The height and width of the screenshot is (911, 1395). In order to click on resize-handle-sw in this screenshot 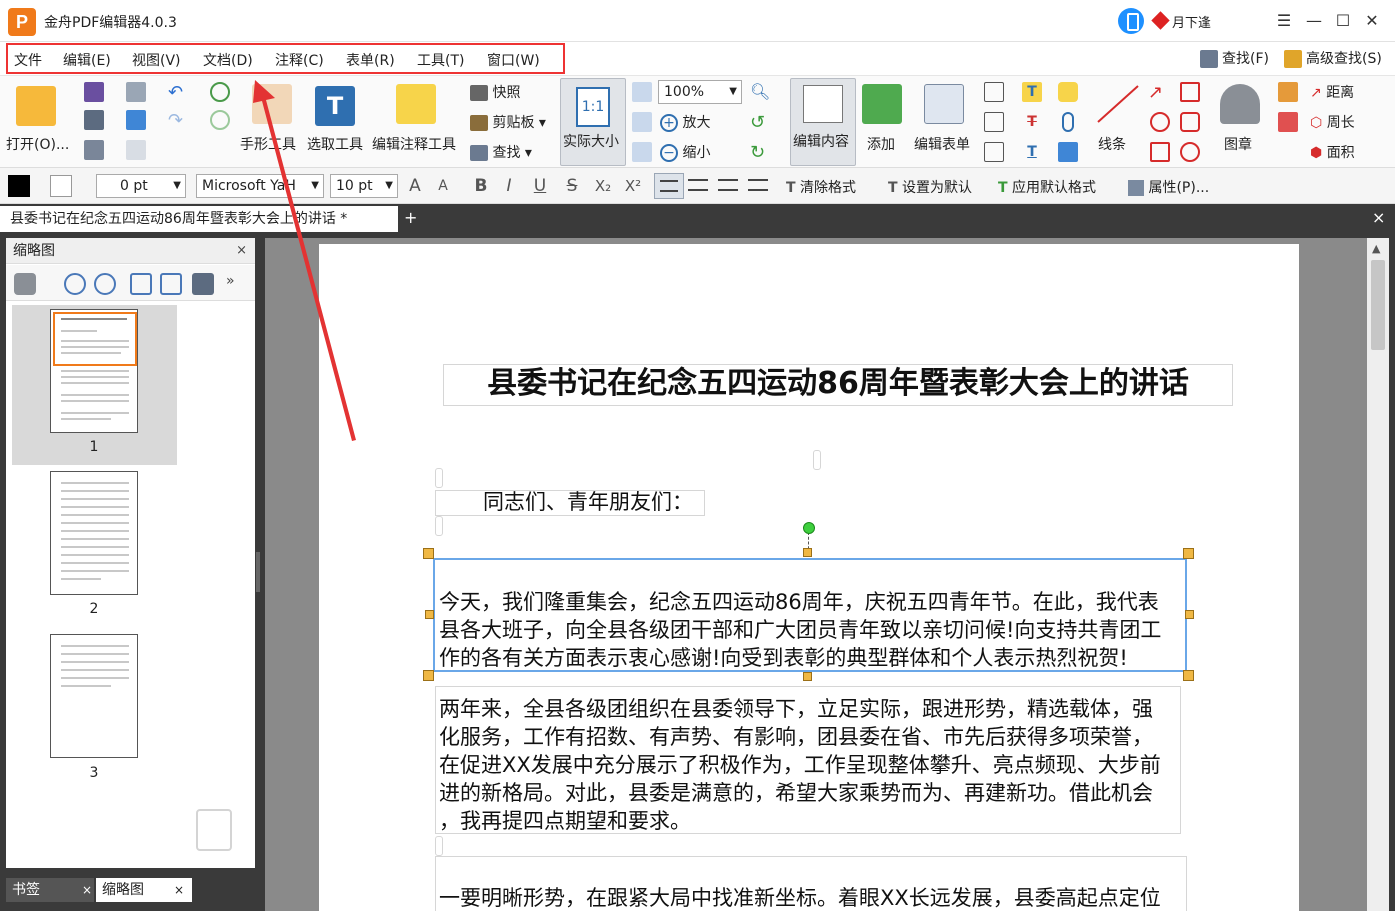, I will do `click(428, 675)`.